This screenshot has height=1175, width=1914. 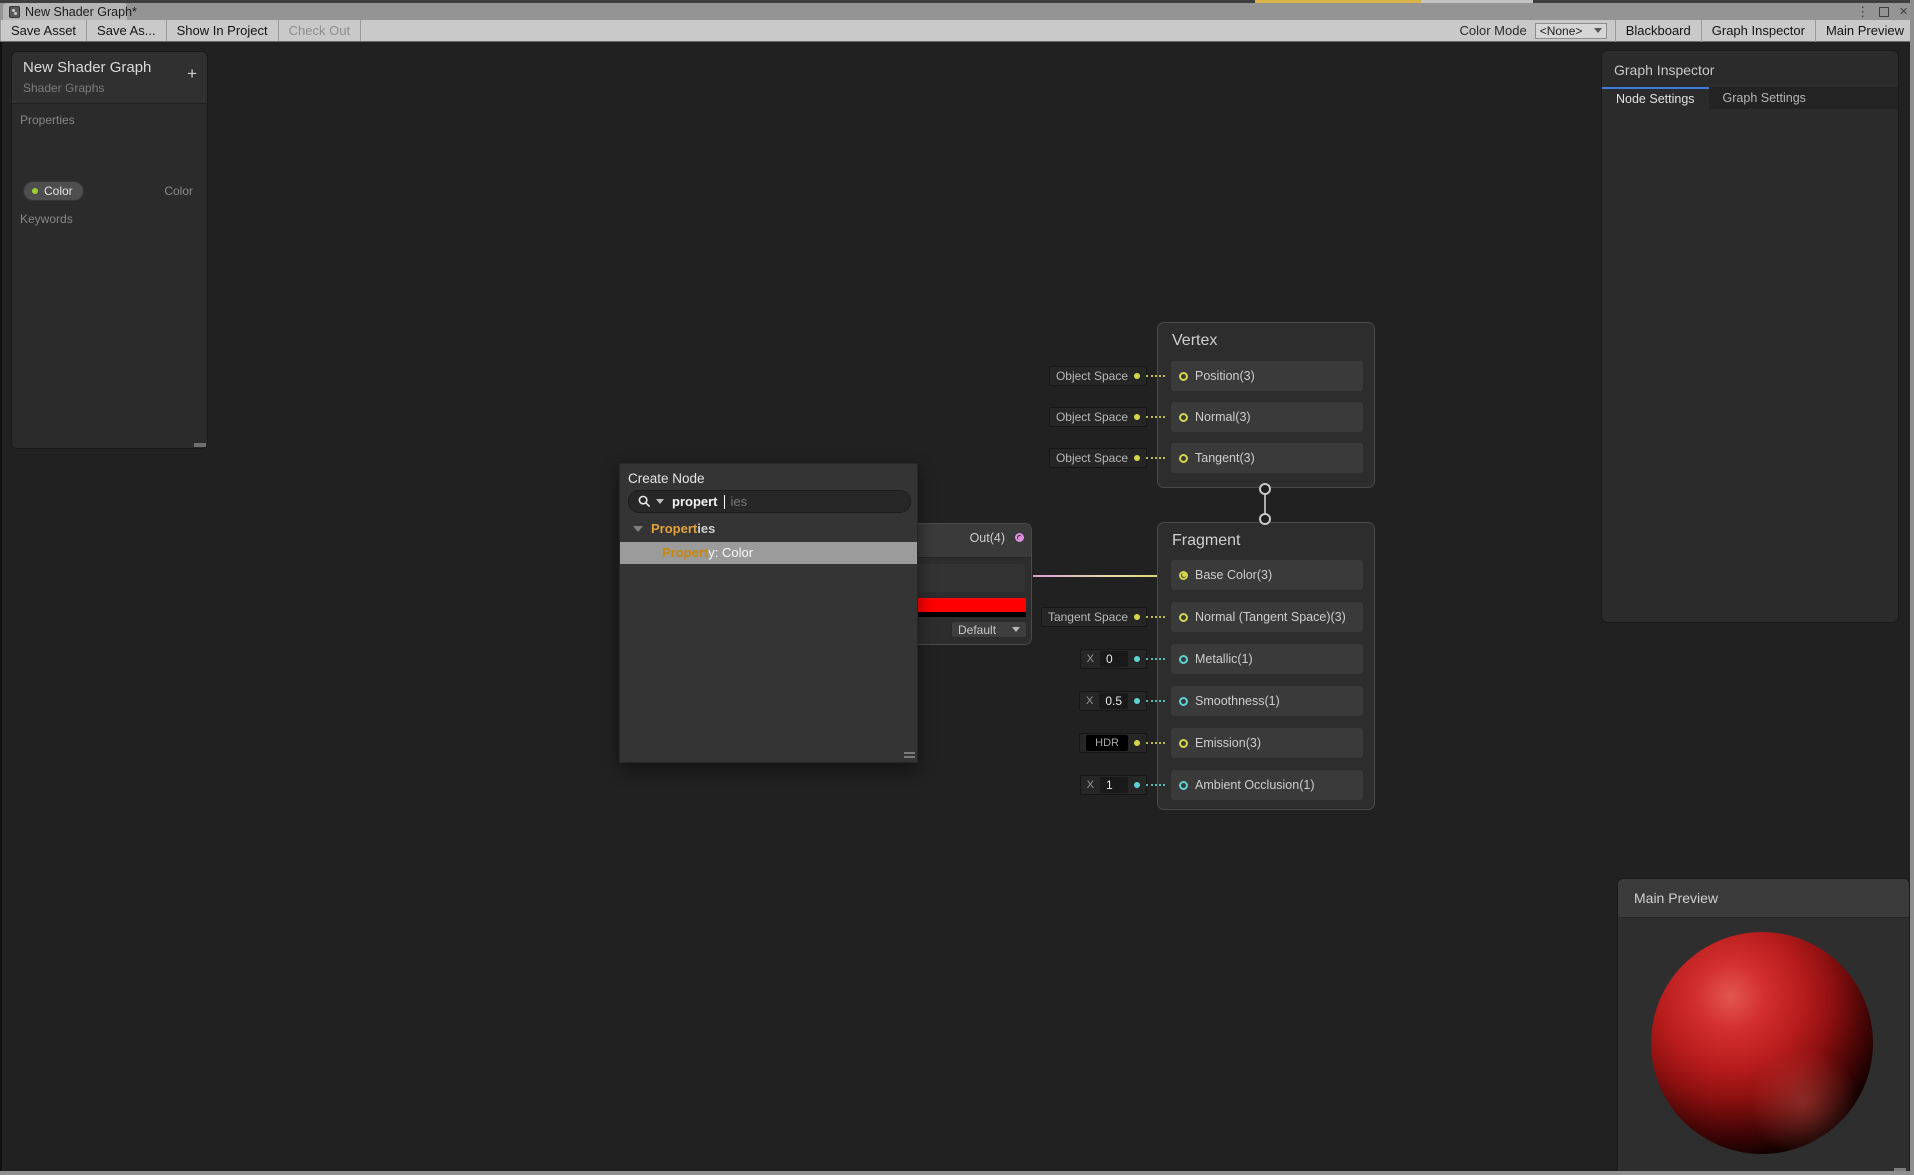 I want to click on search-icon, so click(x=644, y=501).